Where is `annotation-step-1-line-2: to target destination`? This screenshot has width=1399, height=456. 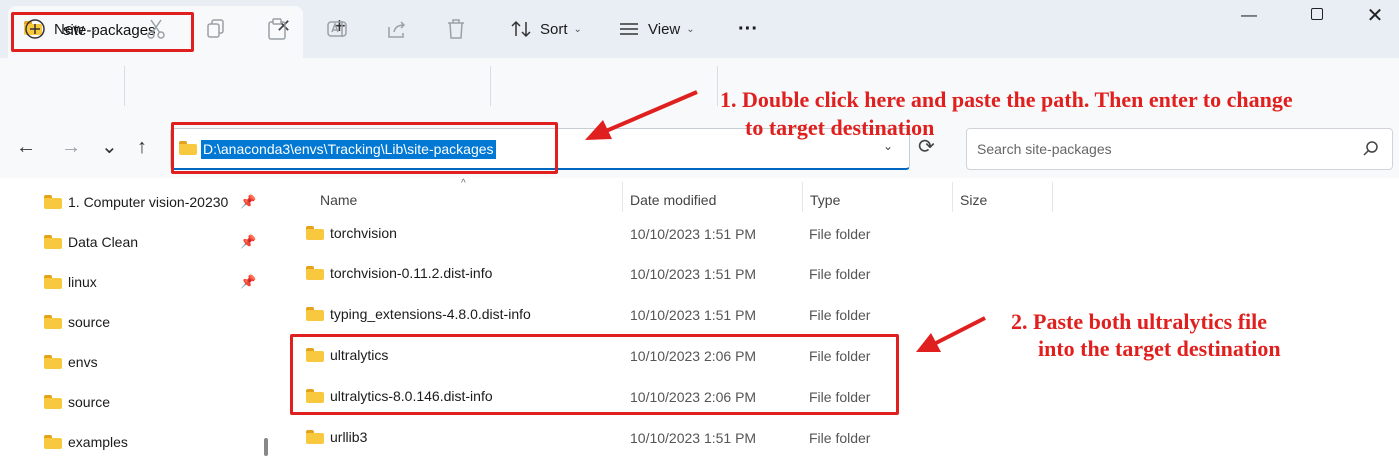
annotation-step-1-line-2: to target destination is located at coordinates (840, 127).